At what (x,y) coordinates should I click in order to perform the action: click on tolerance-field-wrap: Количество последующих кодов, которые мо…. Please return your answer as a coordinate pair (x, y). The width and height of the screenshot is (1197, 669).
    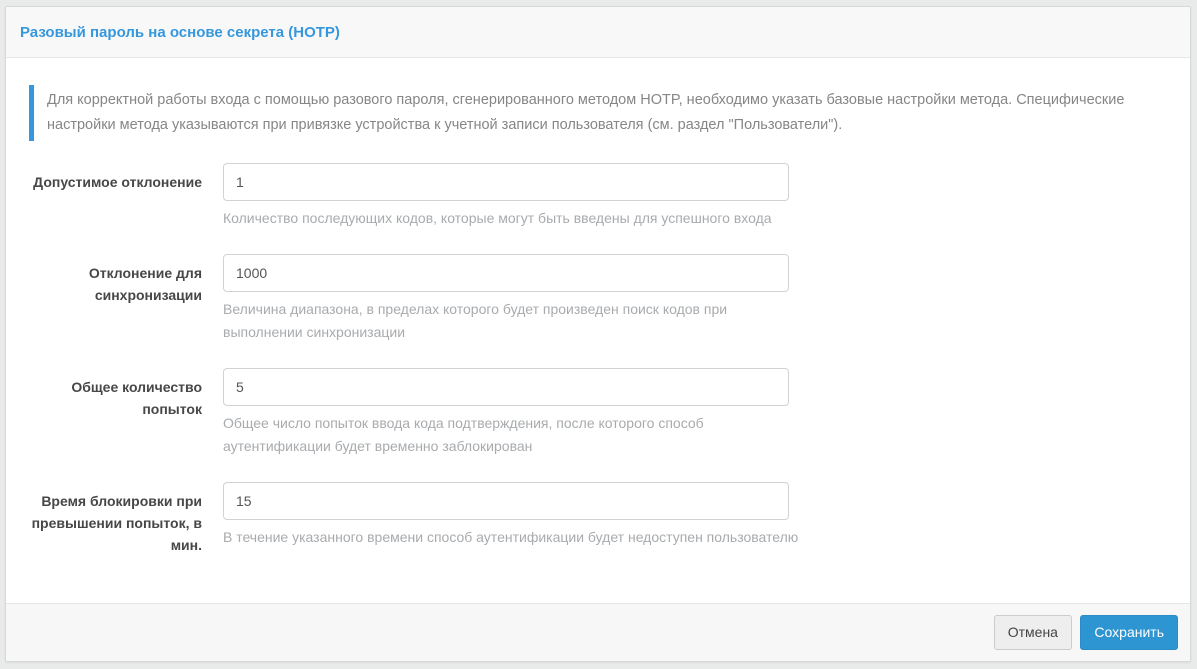
    Looking at the image, I should click on (511, 196).